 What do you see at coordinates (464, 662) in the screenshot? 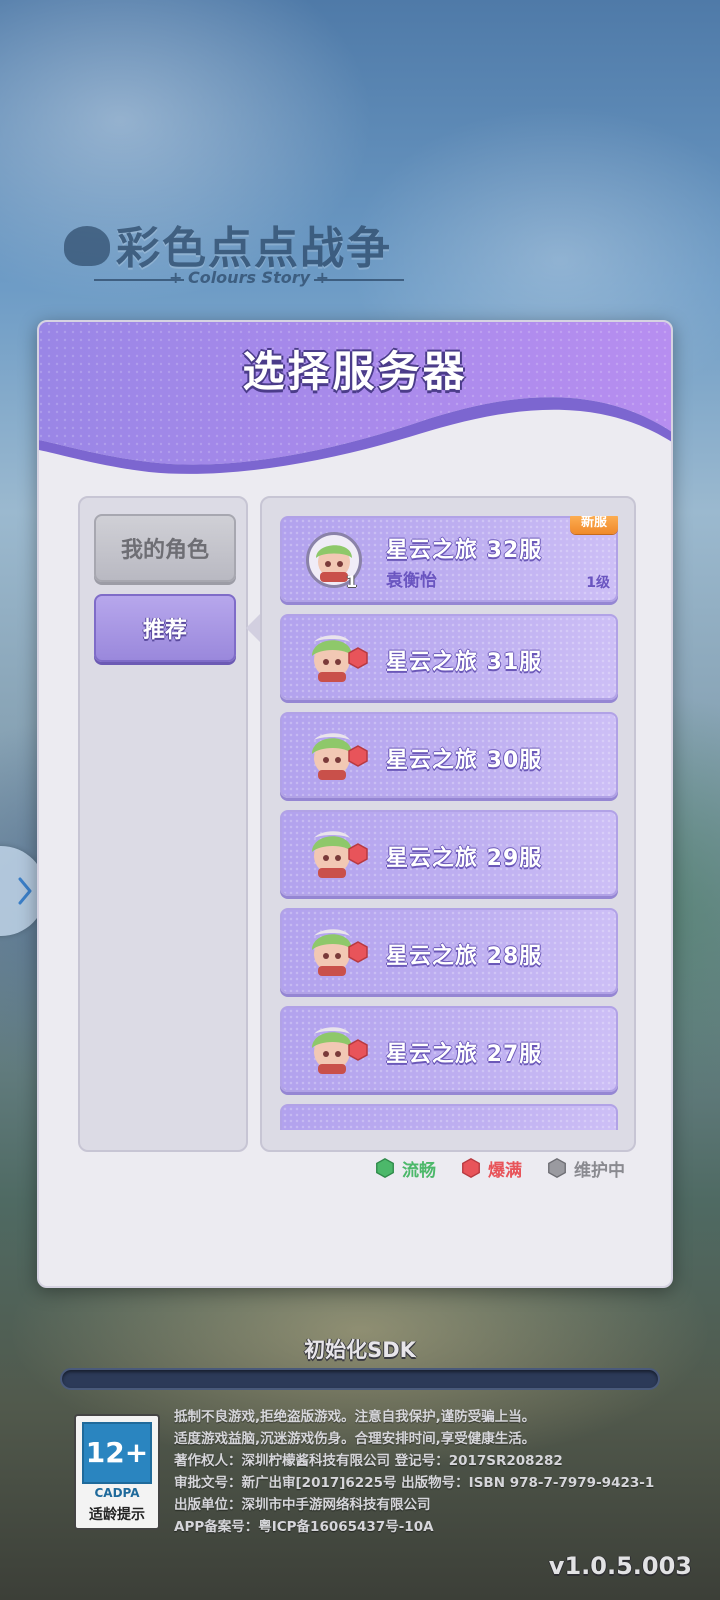
I see `server-name: 星云之旅 31服` at bounding box center [464, 662].